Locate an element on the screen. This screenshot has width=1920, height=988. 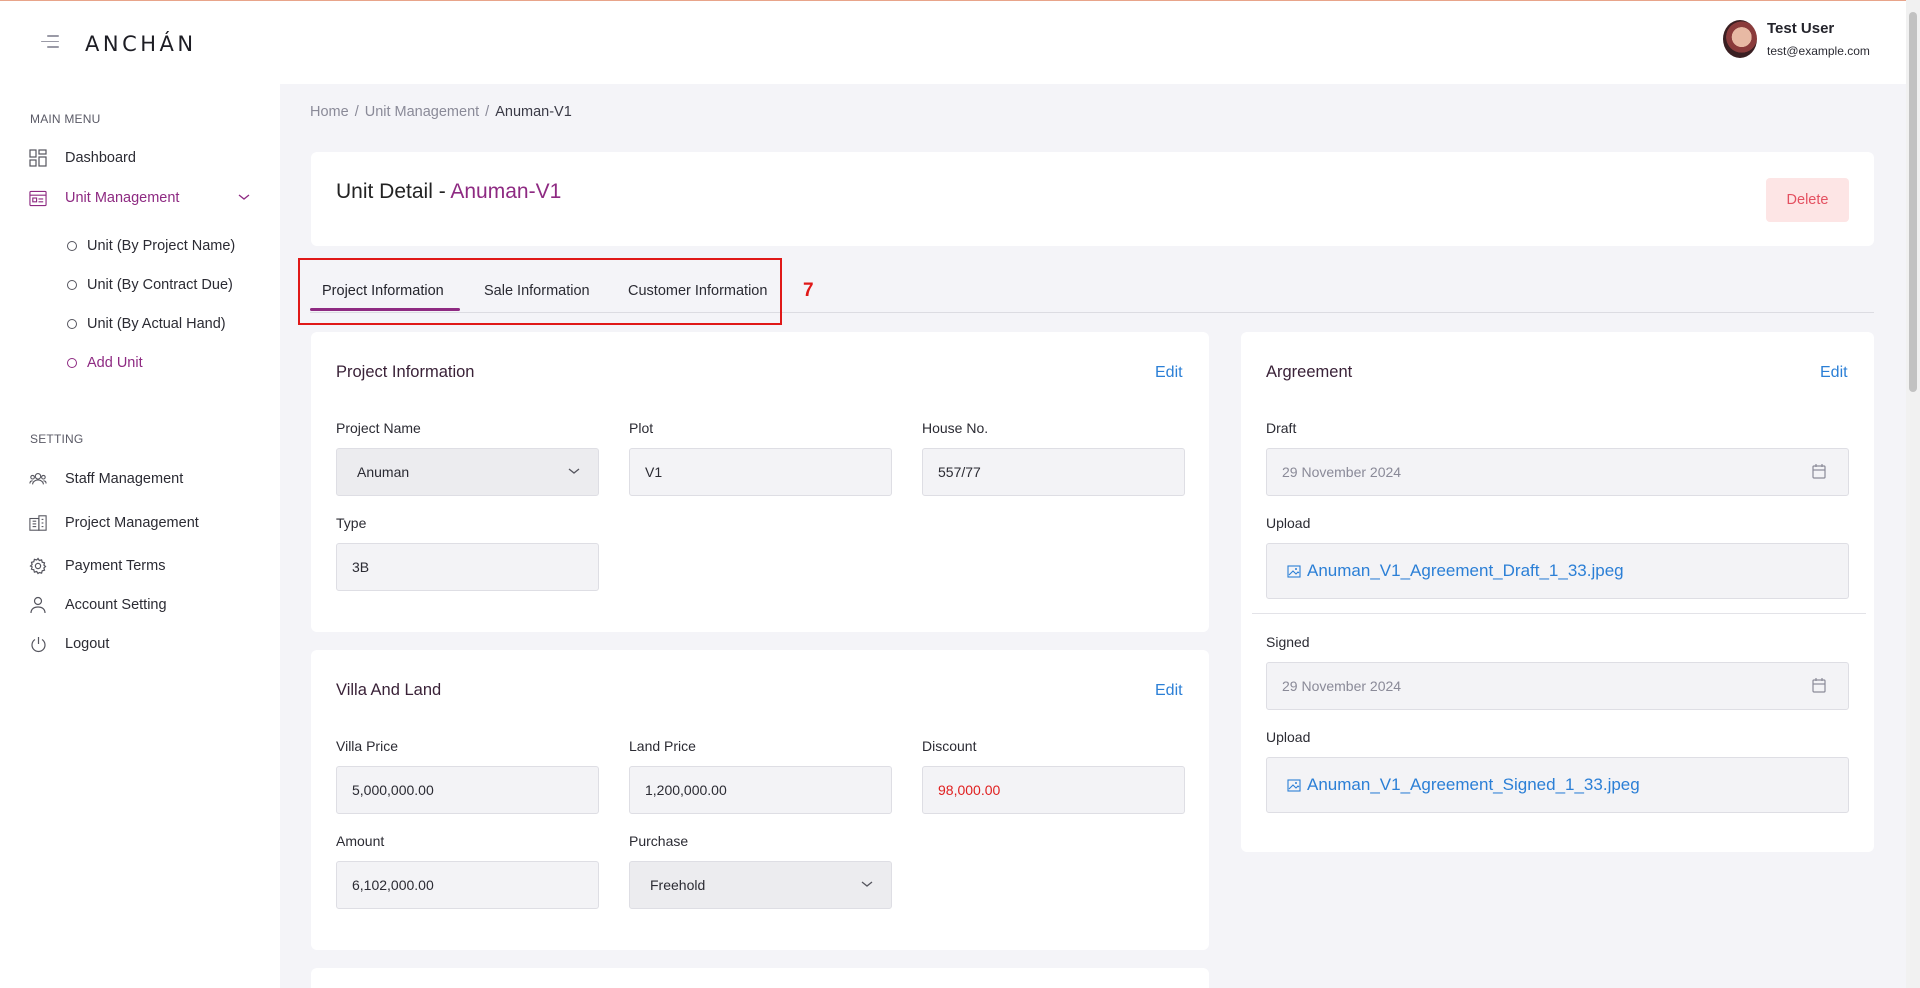
sidebar-subitem-label: Unit (By Project Name) is located at coordinates (161, 246).